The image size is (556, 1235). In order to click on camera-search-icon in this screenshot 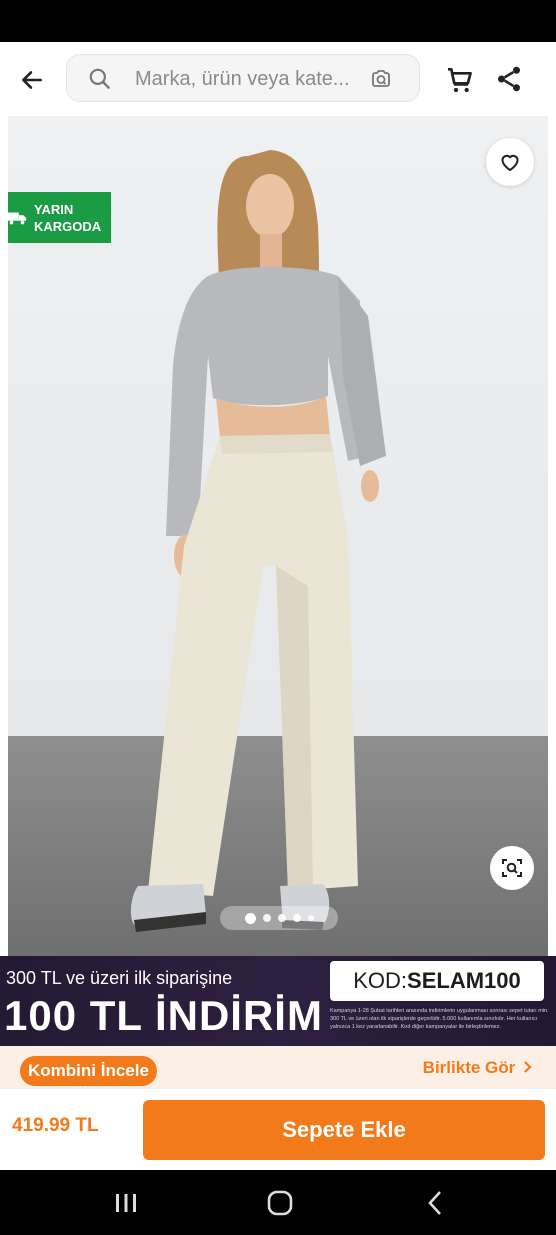, I will do `click(381, 79)`.